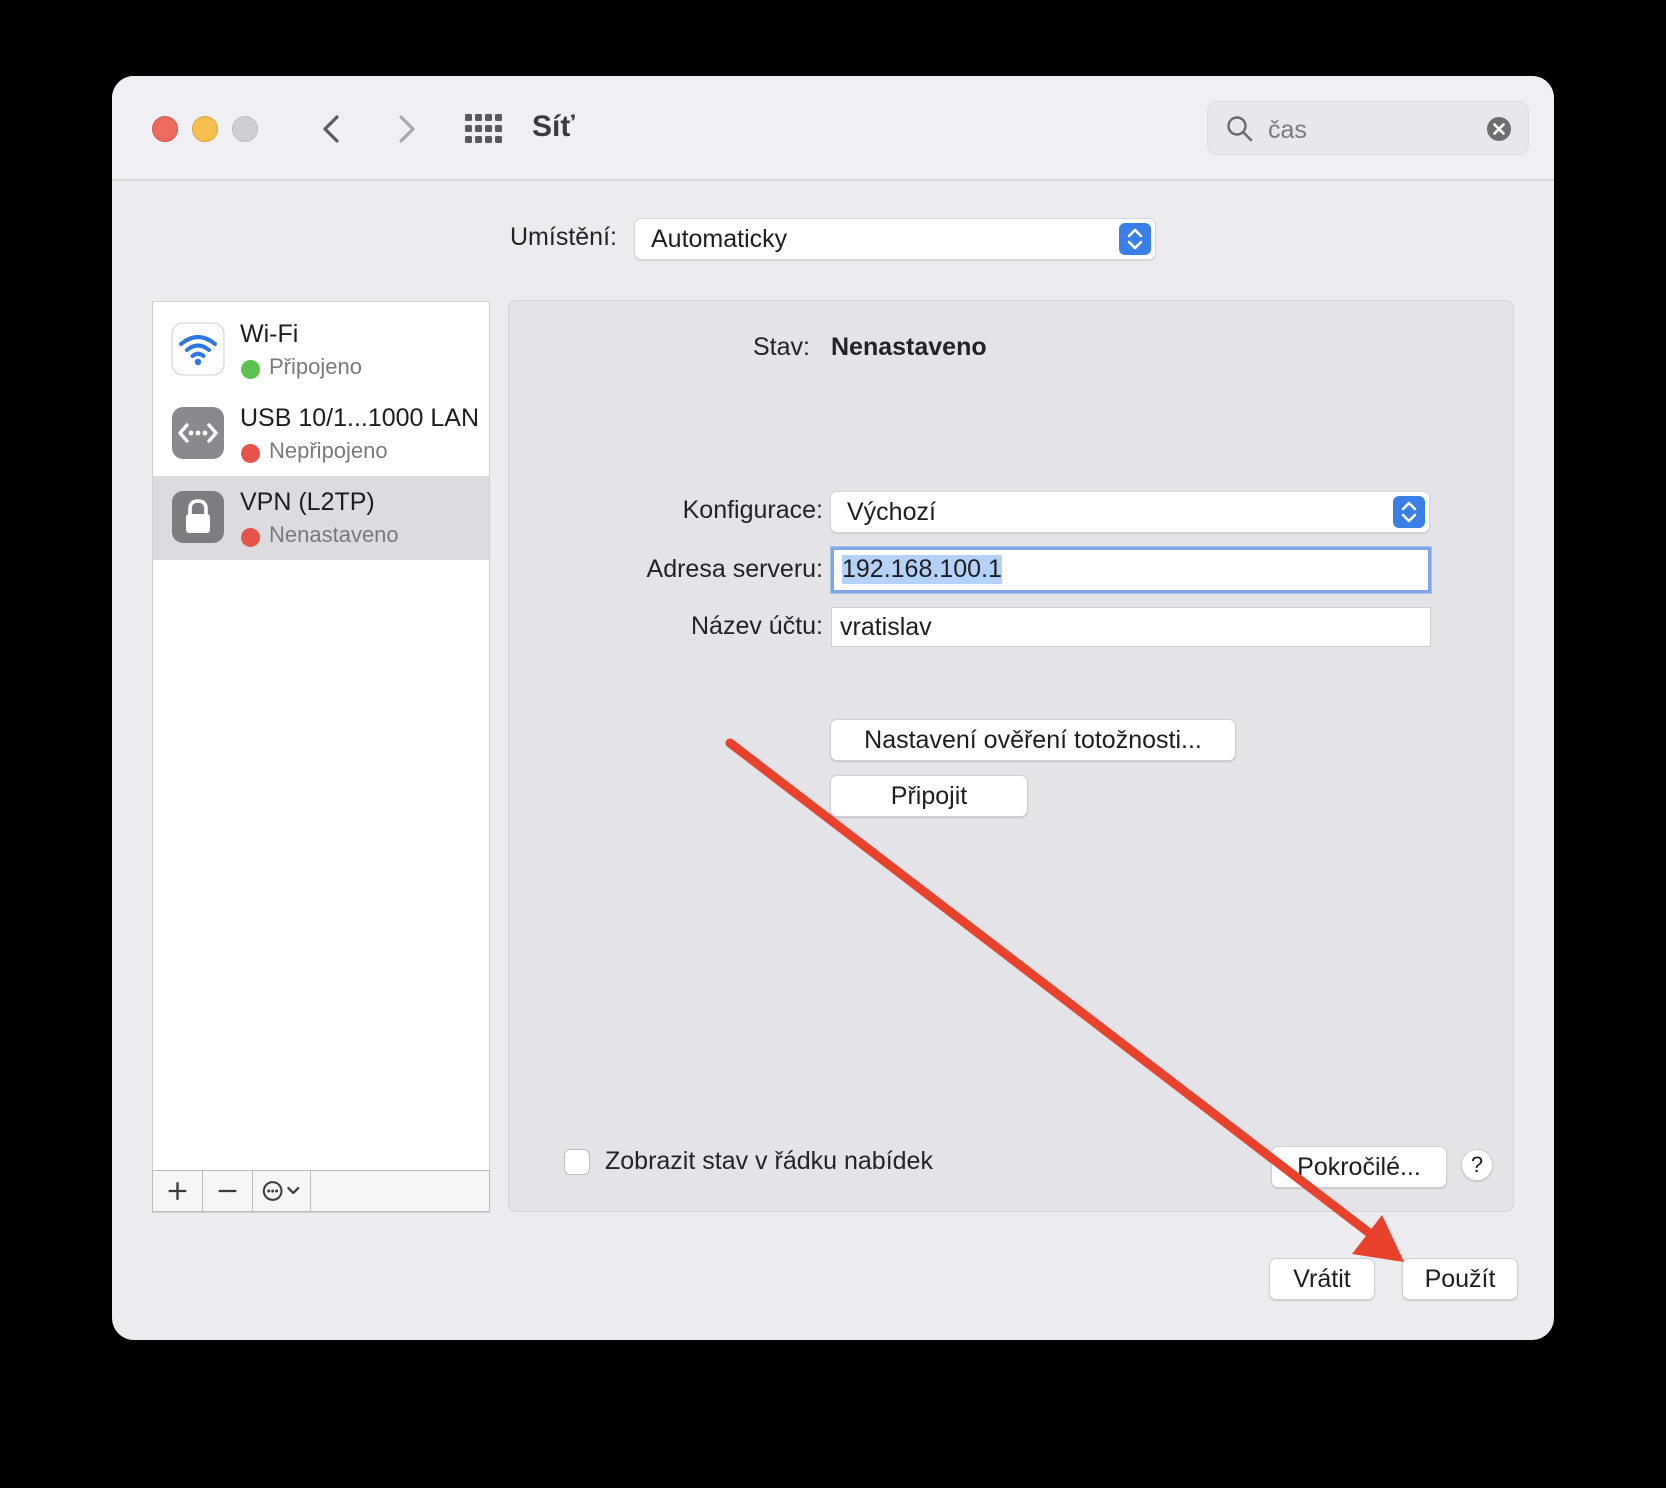  Describe the element at coordinates (1460, 1279) in the screenshot. I see `apply-button: Použít` at that location.